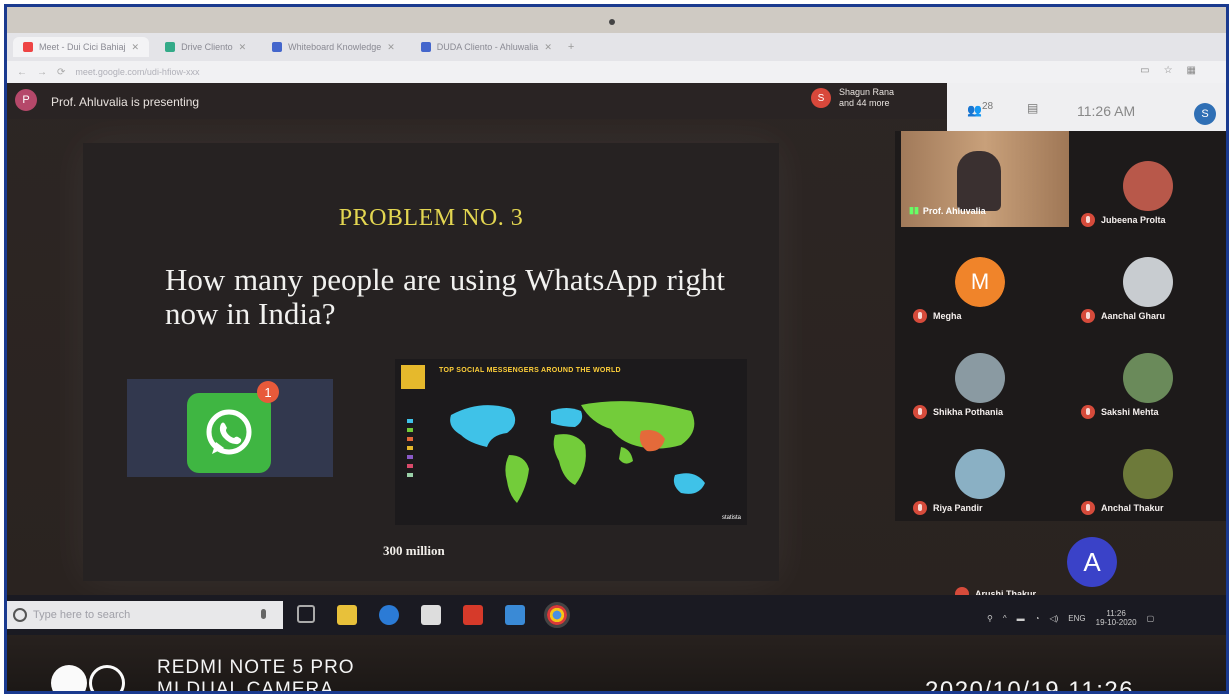 Image resolution: width=1231 pixels, height=696 pixels. Describe the element at coordinates (88, 678) in the screenshot. I see `camera-logo-icon` at that location.